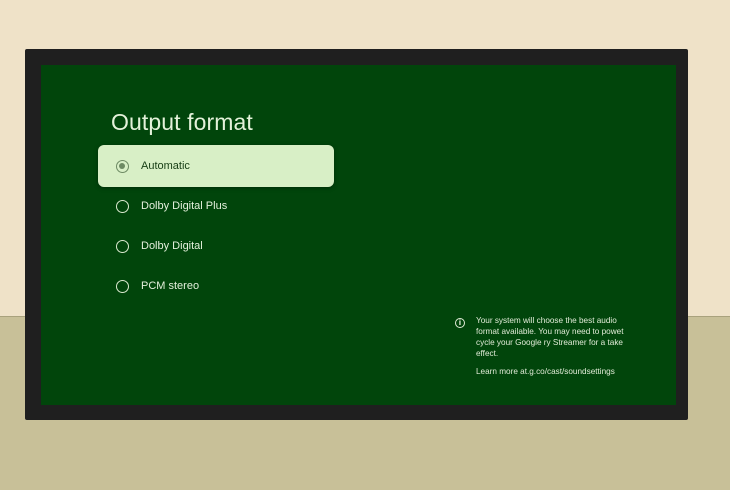 The image size is (730, 490). What do you see at coordinates (216, 246) in the screenshot?
I see `option-dolby-digital: Dolby Digital` at bounding box center [216, 246].